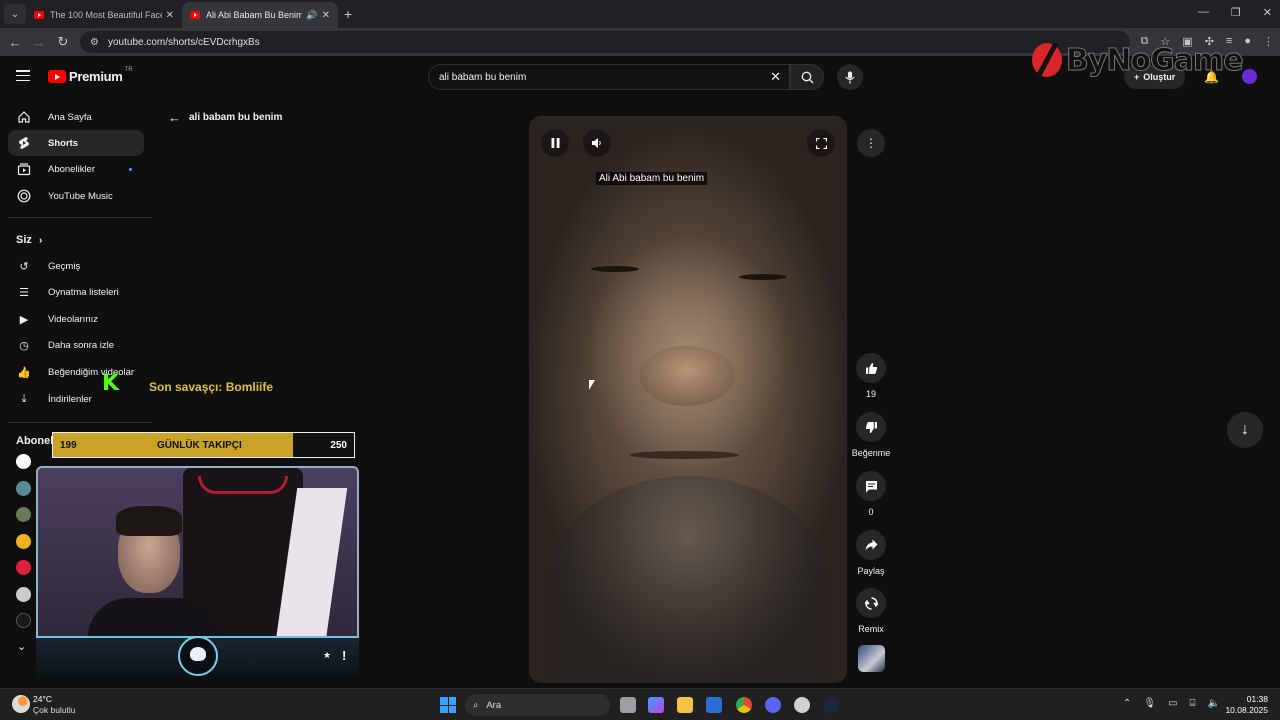 The height and width of the screenshot is (720, 1280). I want to click on volume-icon, so click(596, 143).